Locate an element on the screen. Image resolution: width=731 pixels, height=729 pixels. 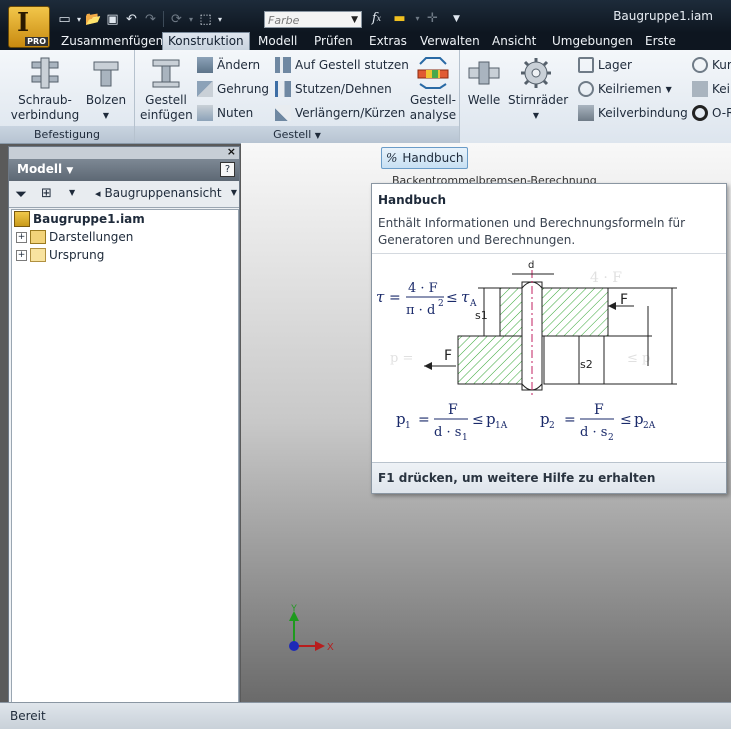
browser-title-label: Modell is located at coordinates (40, 169).